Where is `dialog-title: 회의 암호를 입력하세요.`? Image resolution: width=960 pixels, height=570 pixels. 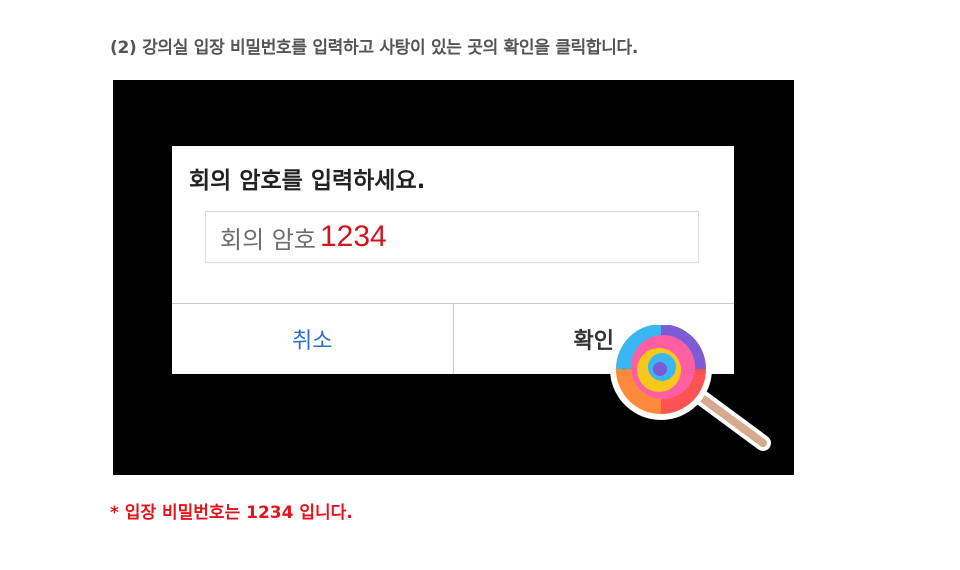 dialog-title: 회의 암호를 입력하세요. is located at coordinates (307, 181).